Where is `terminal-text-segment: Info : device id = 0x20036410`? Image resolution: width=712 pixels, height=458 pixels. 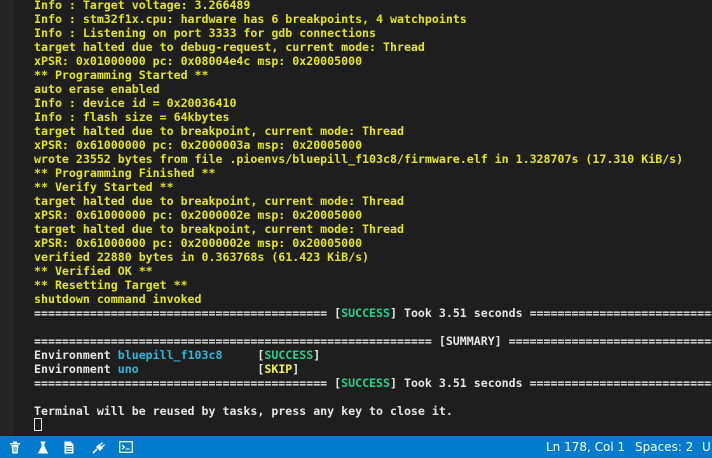
terminal-text-segment: Info : device id = 0x20036410 is located at coordinates (135, 103).